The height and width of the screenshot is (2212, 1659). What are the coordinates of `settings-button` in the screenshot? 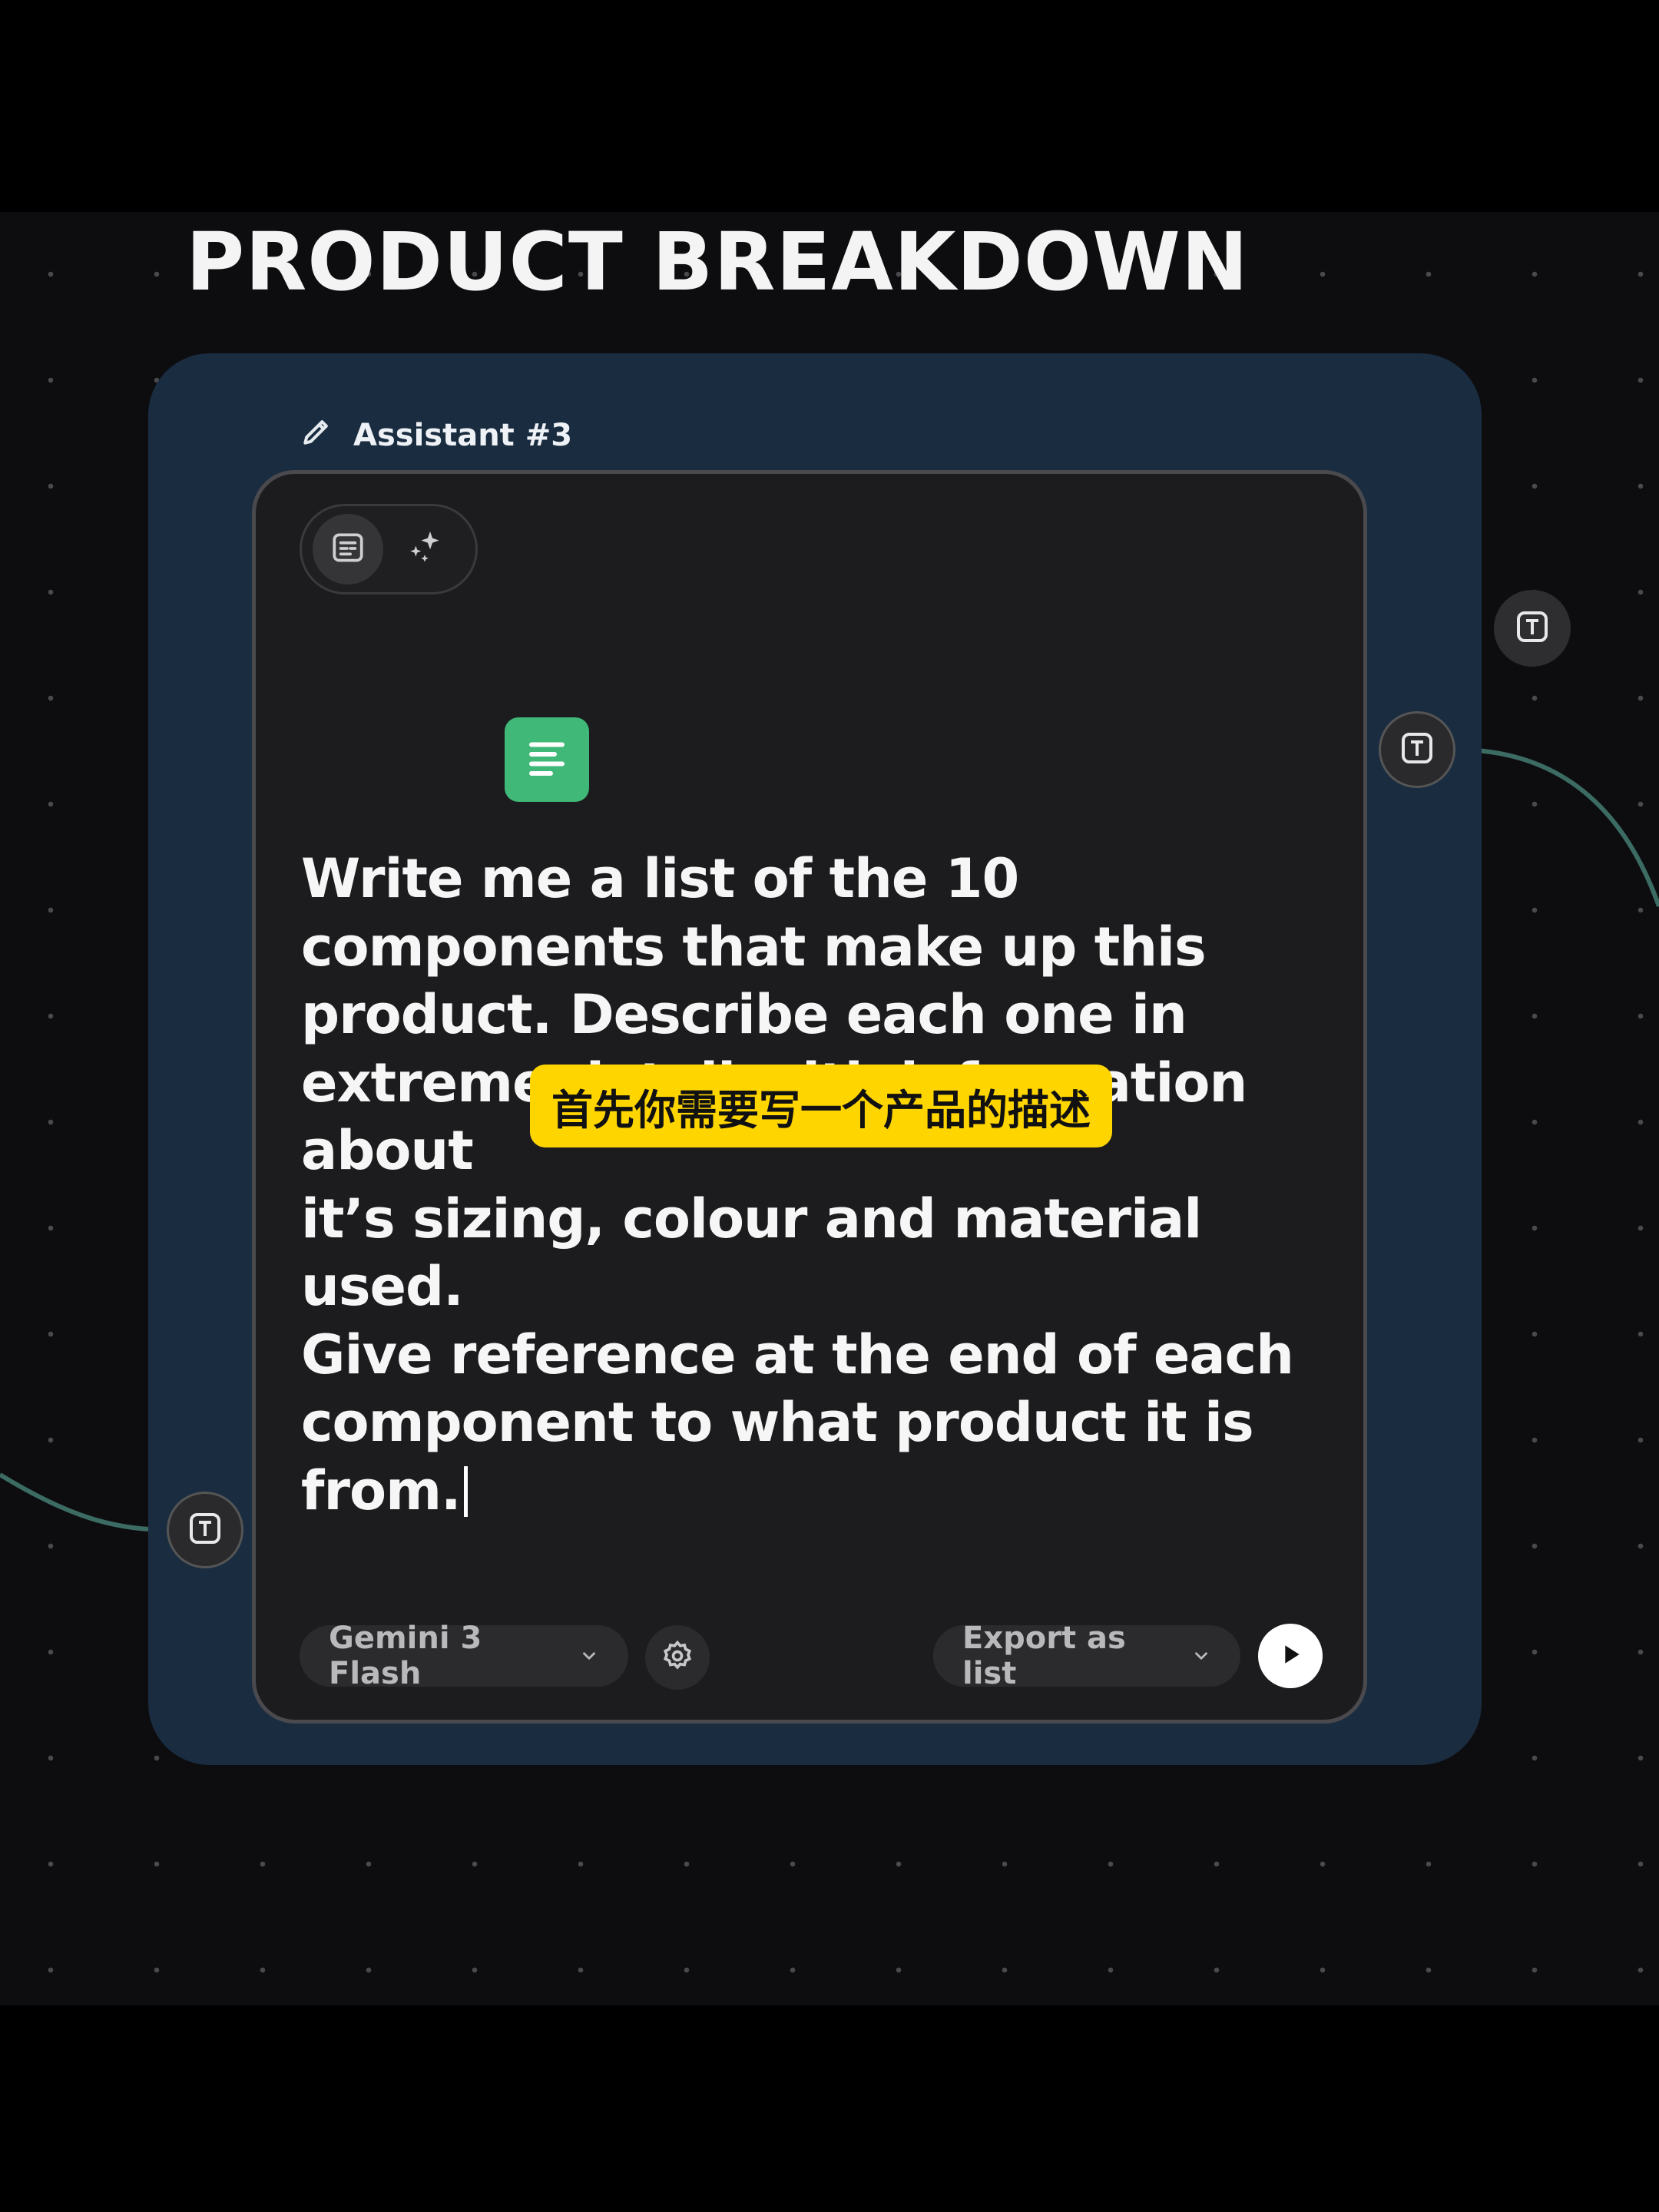 It's located at (678, 1657).